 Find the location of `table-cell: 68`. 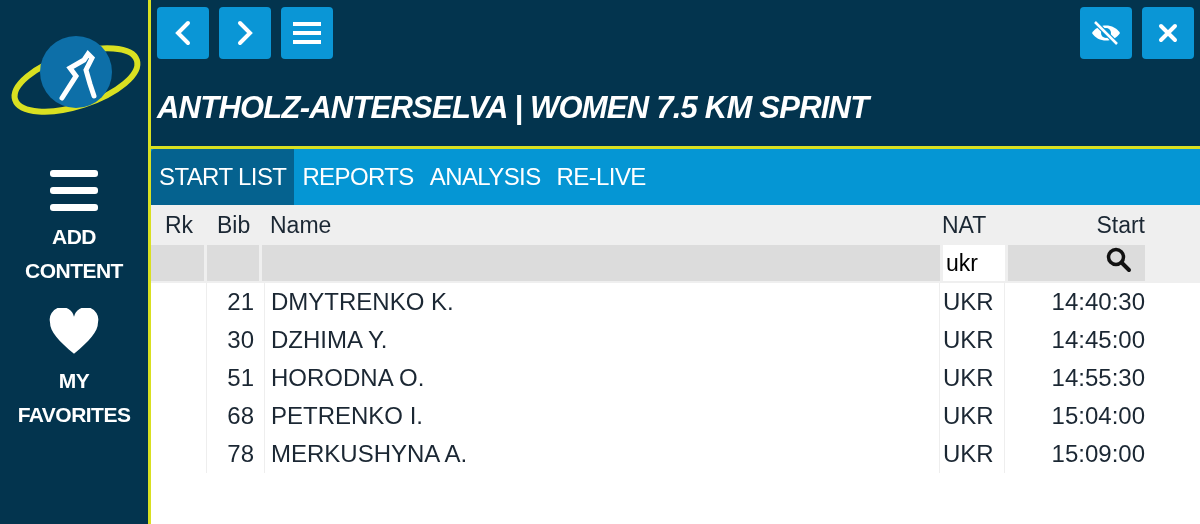

table-cell: 68 is located at coordinates (236, 416).